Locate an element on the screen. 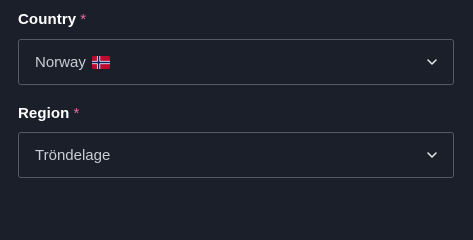 This screenshot has height=240, width=473. region-value-text: Tröndelage is located at coordinates (73, 155).